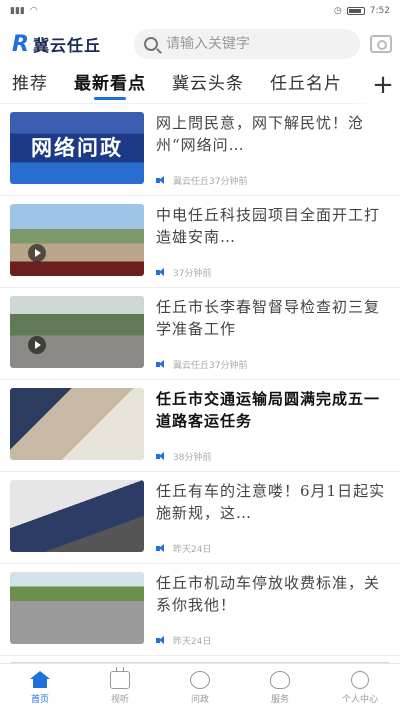 Image resolution: width=400 pixels, height=711 pixels. I want to click on logo-text: 冀云任丘, so click(66, 45).